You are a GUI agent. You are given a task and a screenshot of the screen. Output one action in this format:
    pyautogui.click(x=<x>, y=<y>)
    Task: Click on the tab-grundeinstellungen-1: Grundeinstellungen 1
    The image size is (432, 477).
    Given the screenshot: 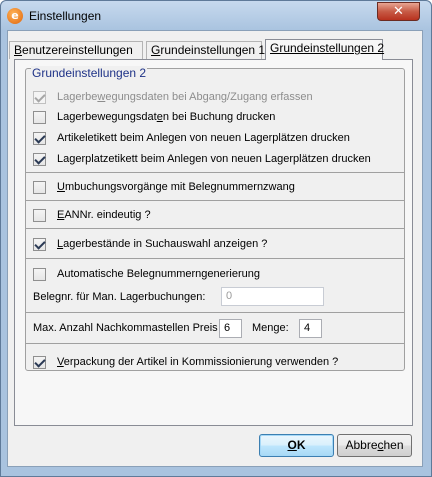 What is the action you would take?
    pyautogui.click(x=206, y=50)
    